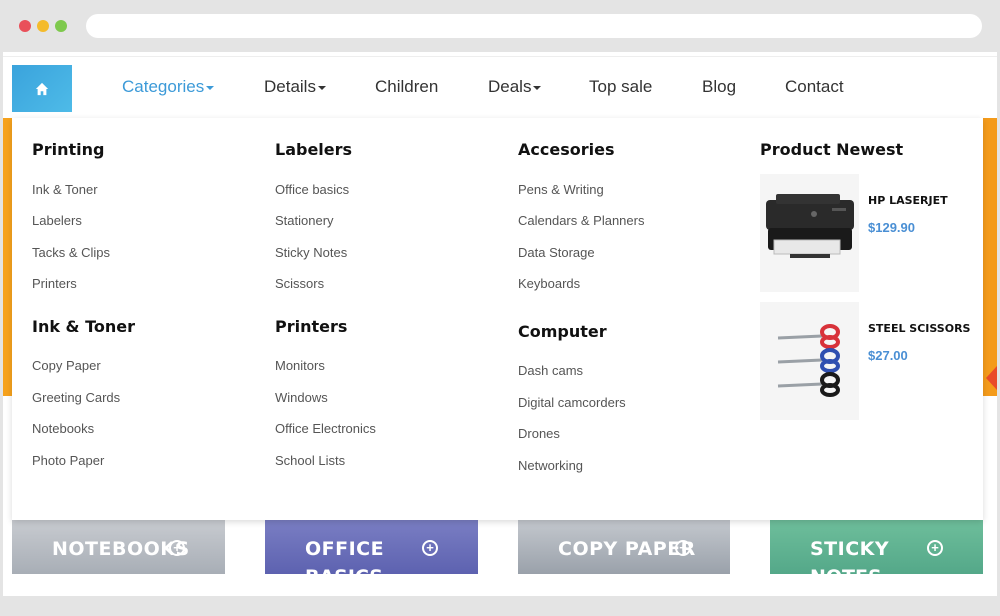 This screenshot has width=1000, height=616. Describe the element at coordinates (406, 87) in the screenshot. I see `nav-children: Children` at that location.